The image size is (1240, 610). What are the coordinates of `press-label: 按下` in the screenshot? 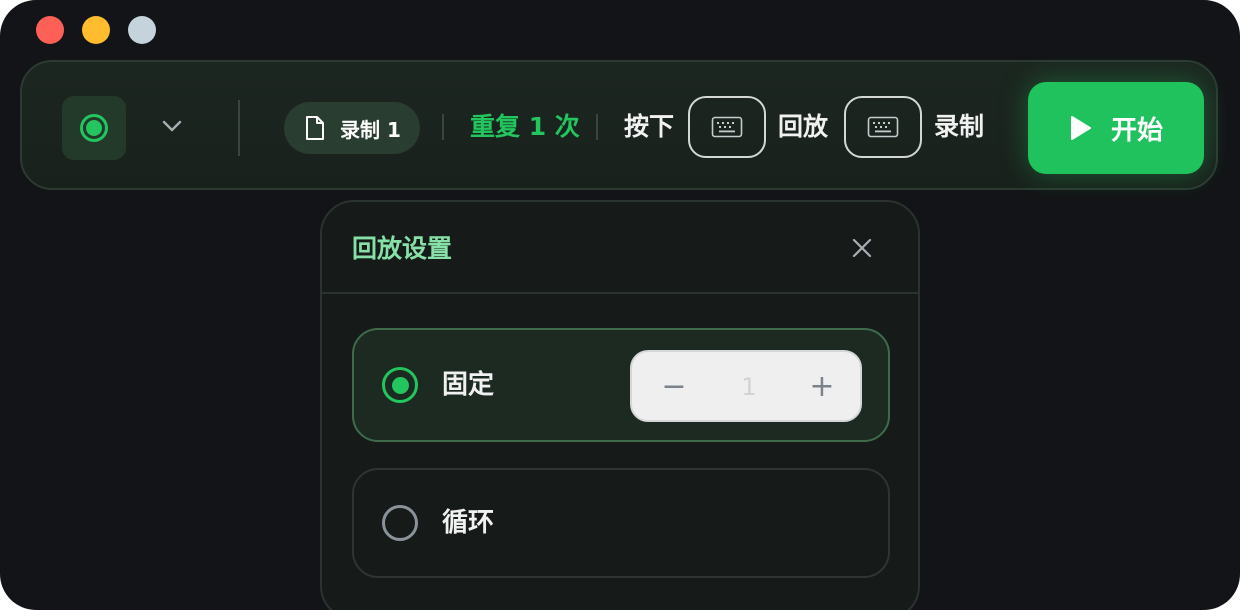 It's located at (649, 126).